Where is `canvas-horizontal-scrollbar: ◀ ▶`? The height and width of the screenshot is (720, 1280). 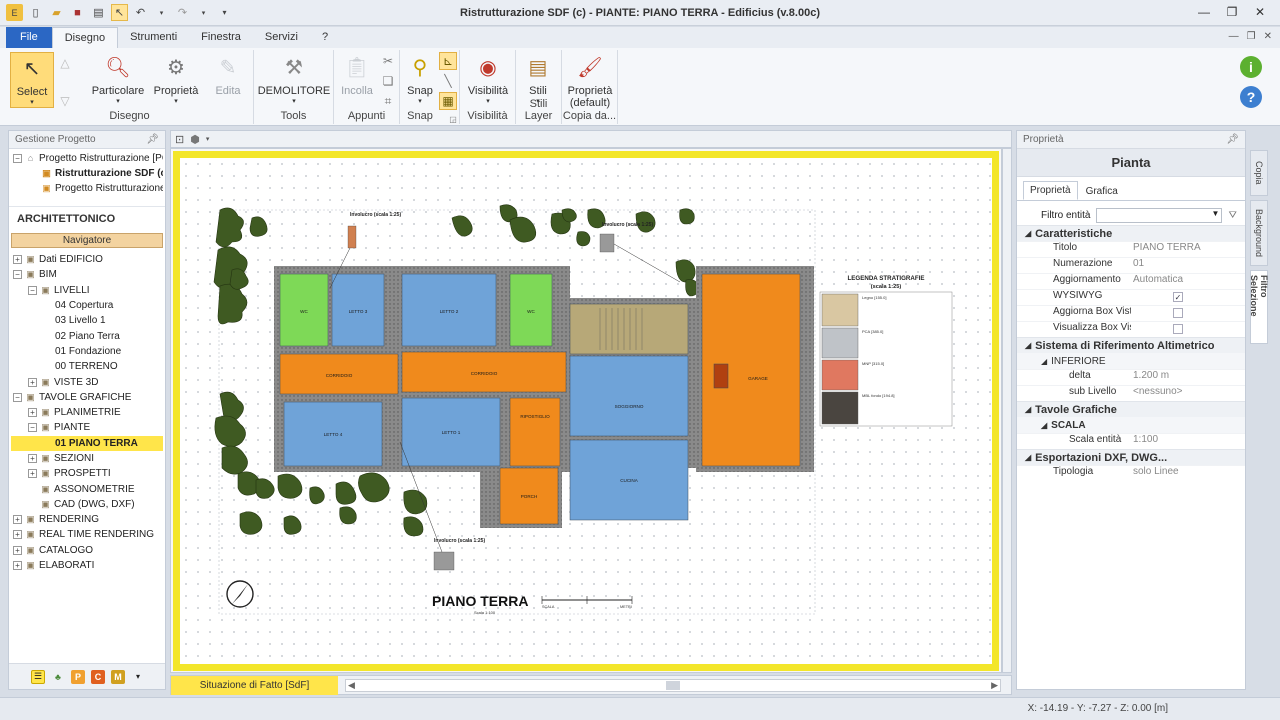
canvas-horizontal-scrollbar: ◀ ▶ is located at coordinates (673, 685).